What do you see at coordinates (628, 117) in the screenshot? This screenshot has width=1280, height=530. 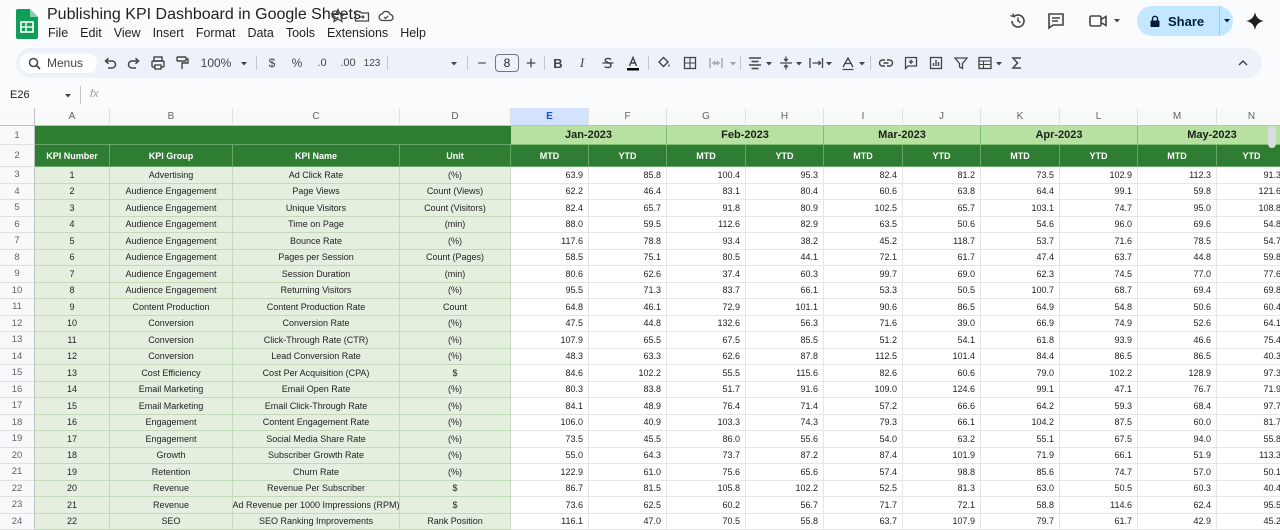 I see `column-header-f: F` at bounding box center [628, 117].